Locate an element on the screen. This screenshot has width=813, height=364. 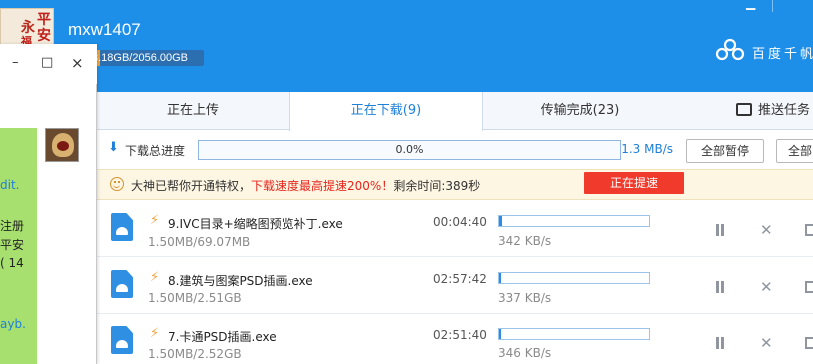
chat-line: ayb. is located at coordinates (13, 324).